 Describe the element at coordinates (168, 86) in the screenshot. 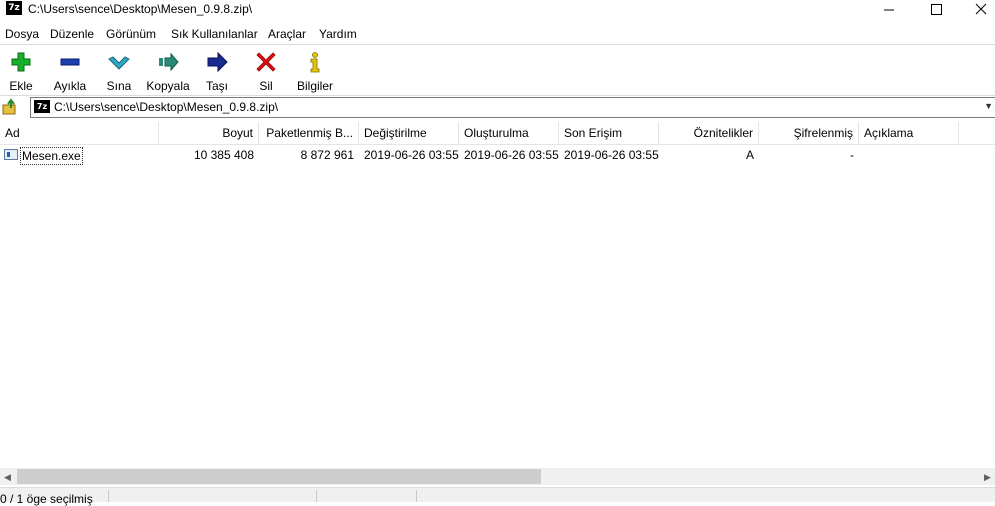

I see `copy-label: Kopyala` at that location.